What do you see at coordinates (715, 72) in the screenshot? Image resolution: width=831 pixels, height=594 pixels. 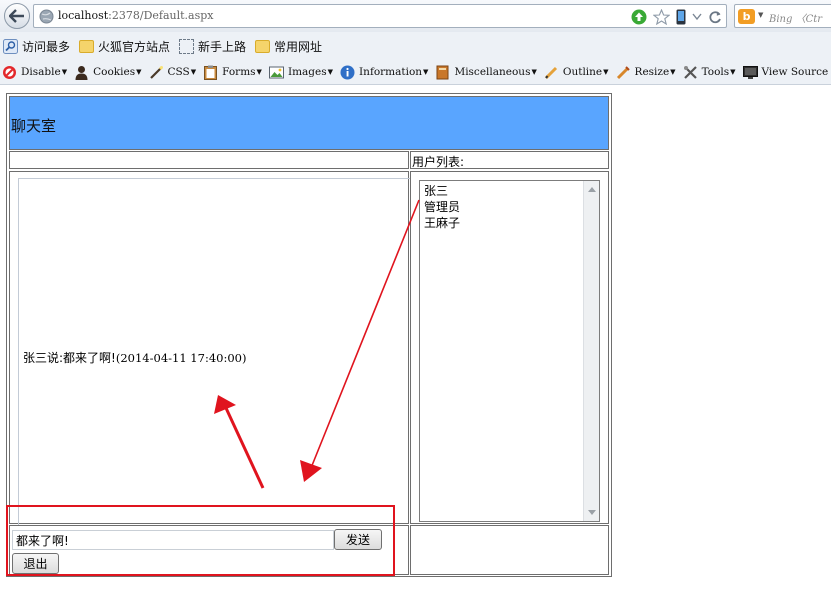 I see `devtool-label: Tools` at bounding box center [715, 72].